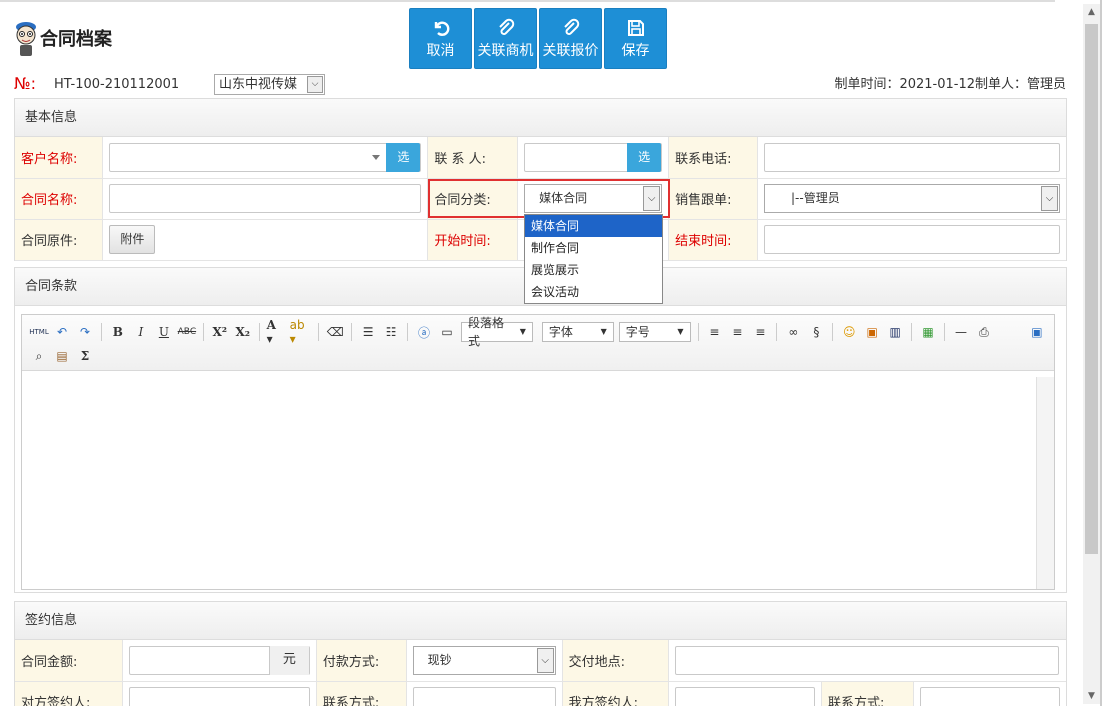 The width and height of the screenshot is (1102, 706). What do you see at coordinates (243, 332) in the screenshot?
I see `subscript-icon: X₂` at bounding box center [243, 332].